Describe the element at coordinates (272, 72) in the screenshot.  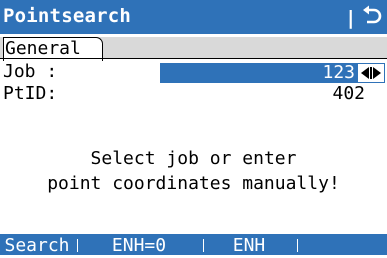
I see `job-selector: 123` at that location.